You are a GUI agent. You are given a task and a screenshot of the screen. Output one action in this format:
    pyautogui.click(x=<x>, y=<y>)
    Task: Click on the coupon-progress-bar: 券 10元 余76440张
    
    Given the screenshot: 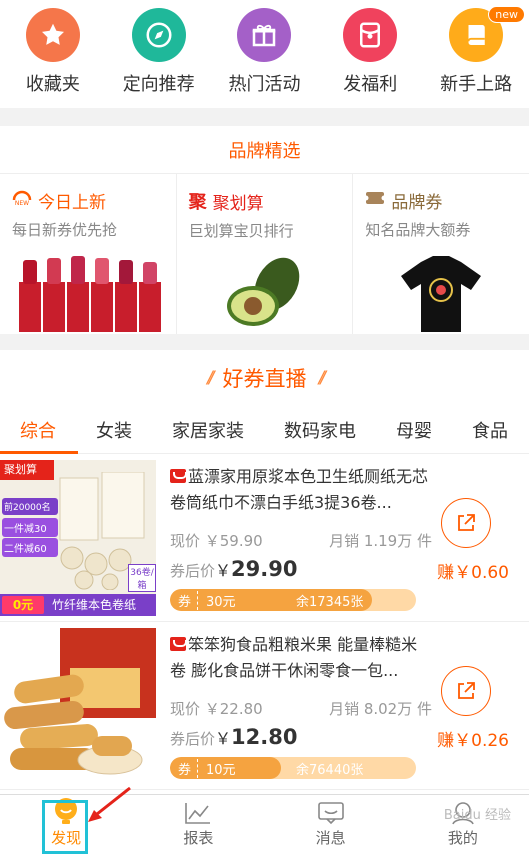 What is the action you would take?
    pyautogui.click(x=293, y=768)
    